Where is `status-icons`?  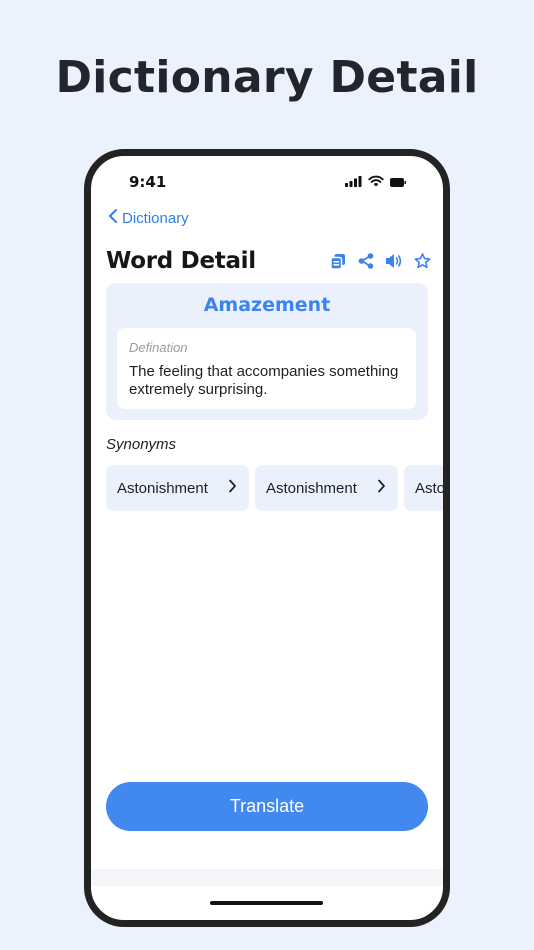 status-icons is located at coordinates (375, 183).